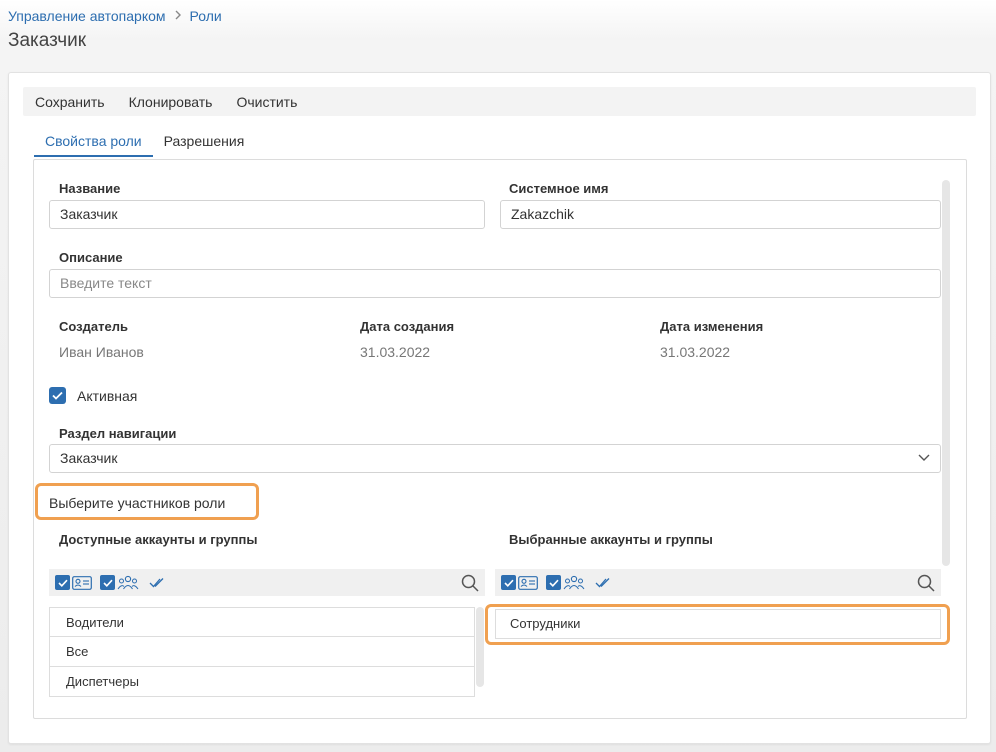 Image resolution: width=996 pixels, height=752 pixels. I want to click on toolbar: Сохранить Клонировать Очистить, so click(499, 101).